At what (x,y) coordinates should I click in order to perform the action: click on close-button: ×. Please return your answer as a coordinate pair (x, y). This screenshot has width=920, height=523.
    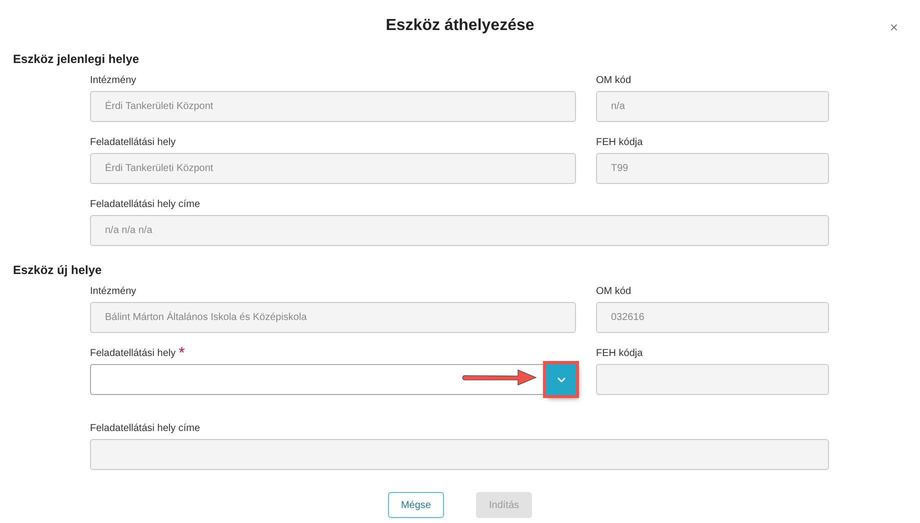
    Looking at the image, I should click on (894, 27).